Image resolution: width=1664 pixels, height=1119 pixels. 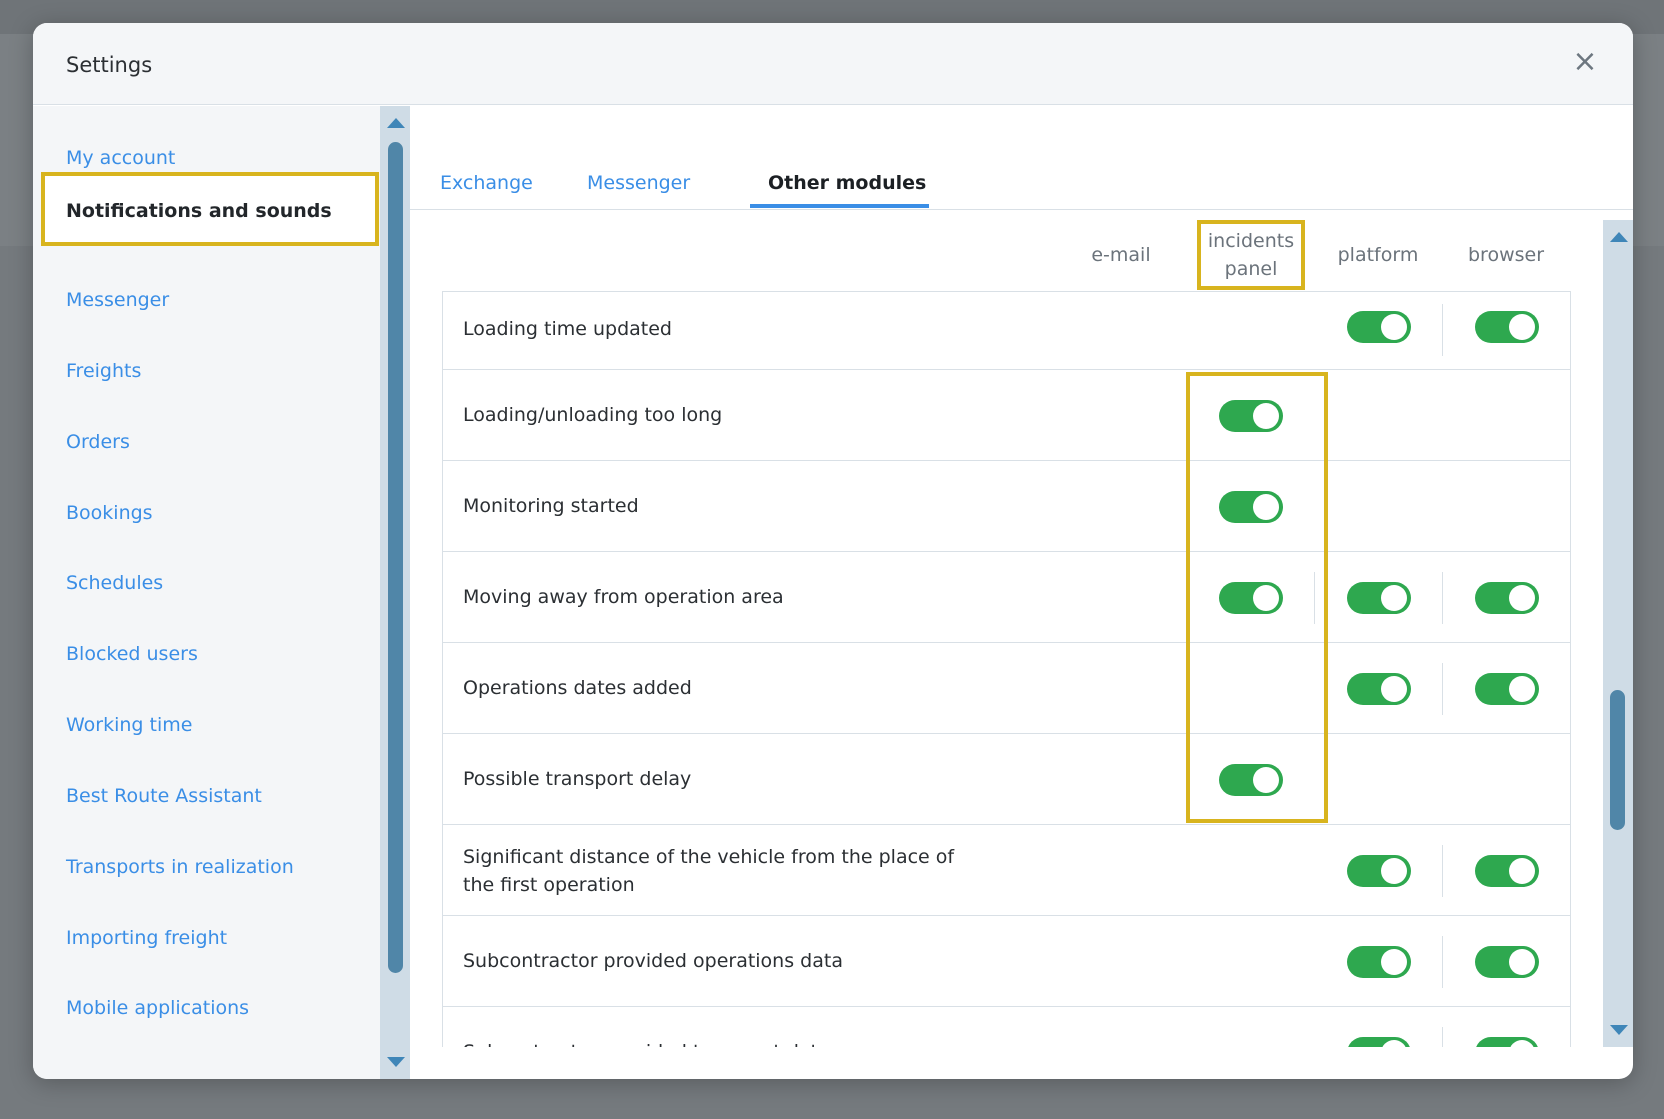 What do you see at coordinates (1378, 255) in the screenshot?
I see `column-header-platform: platform` at bounding box center [1378, 255].